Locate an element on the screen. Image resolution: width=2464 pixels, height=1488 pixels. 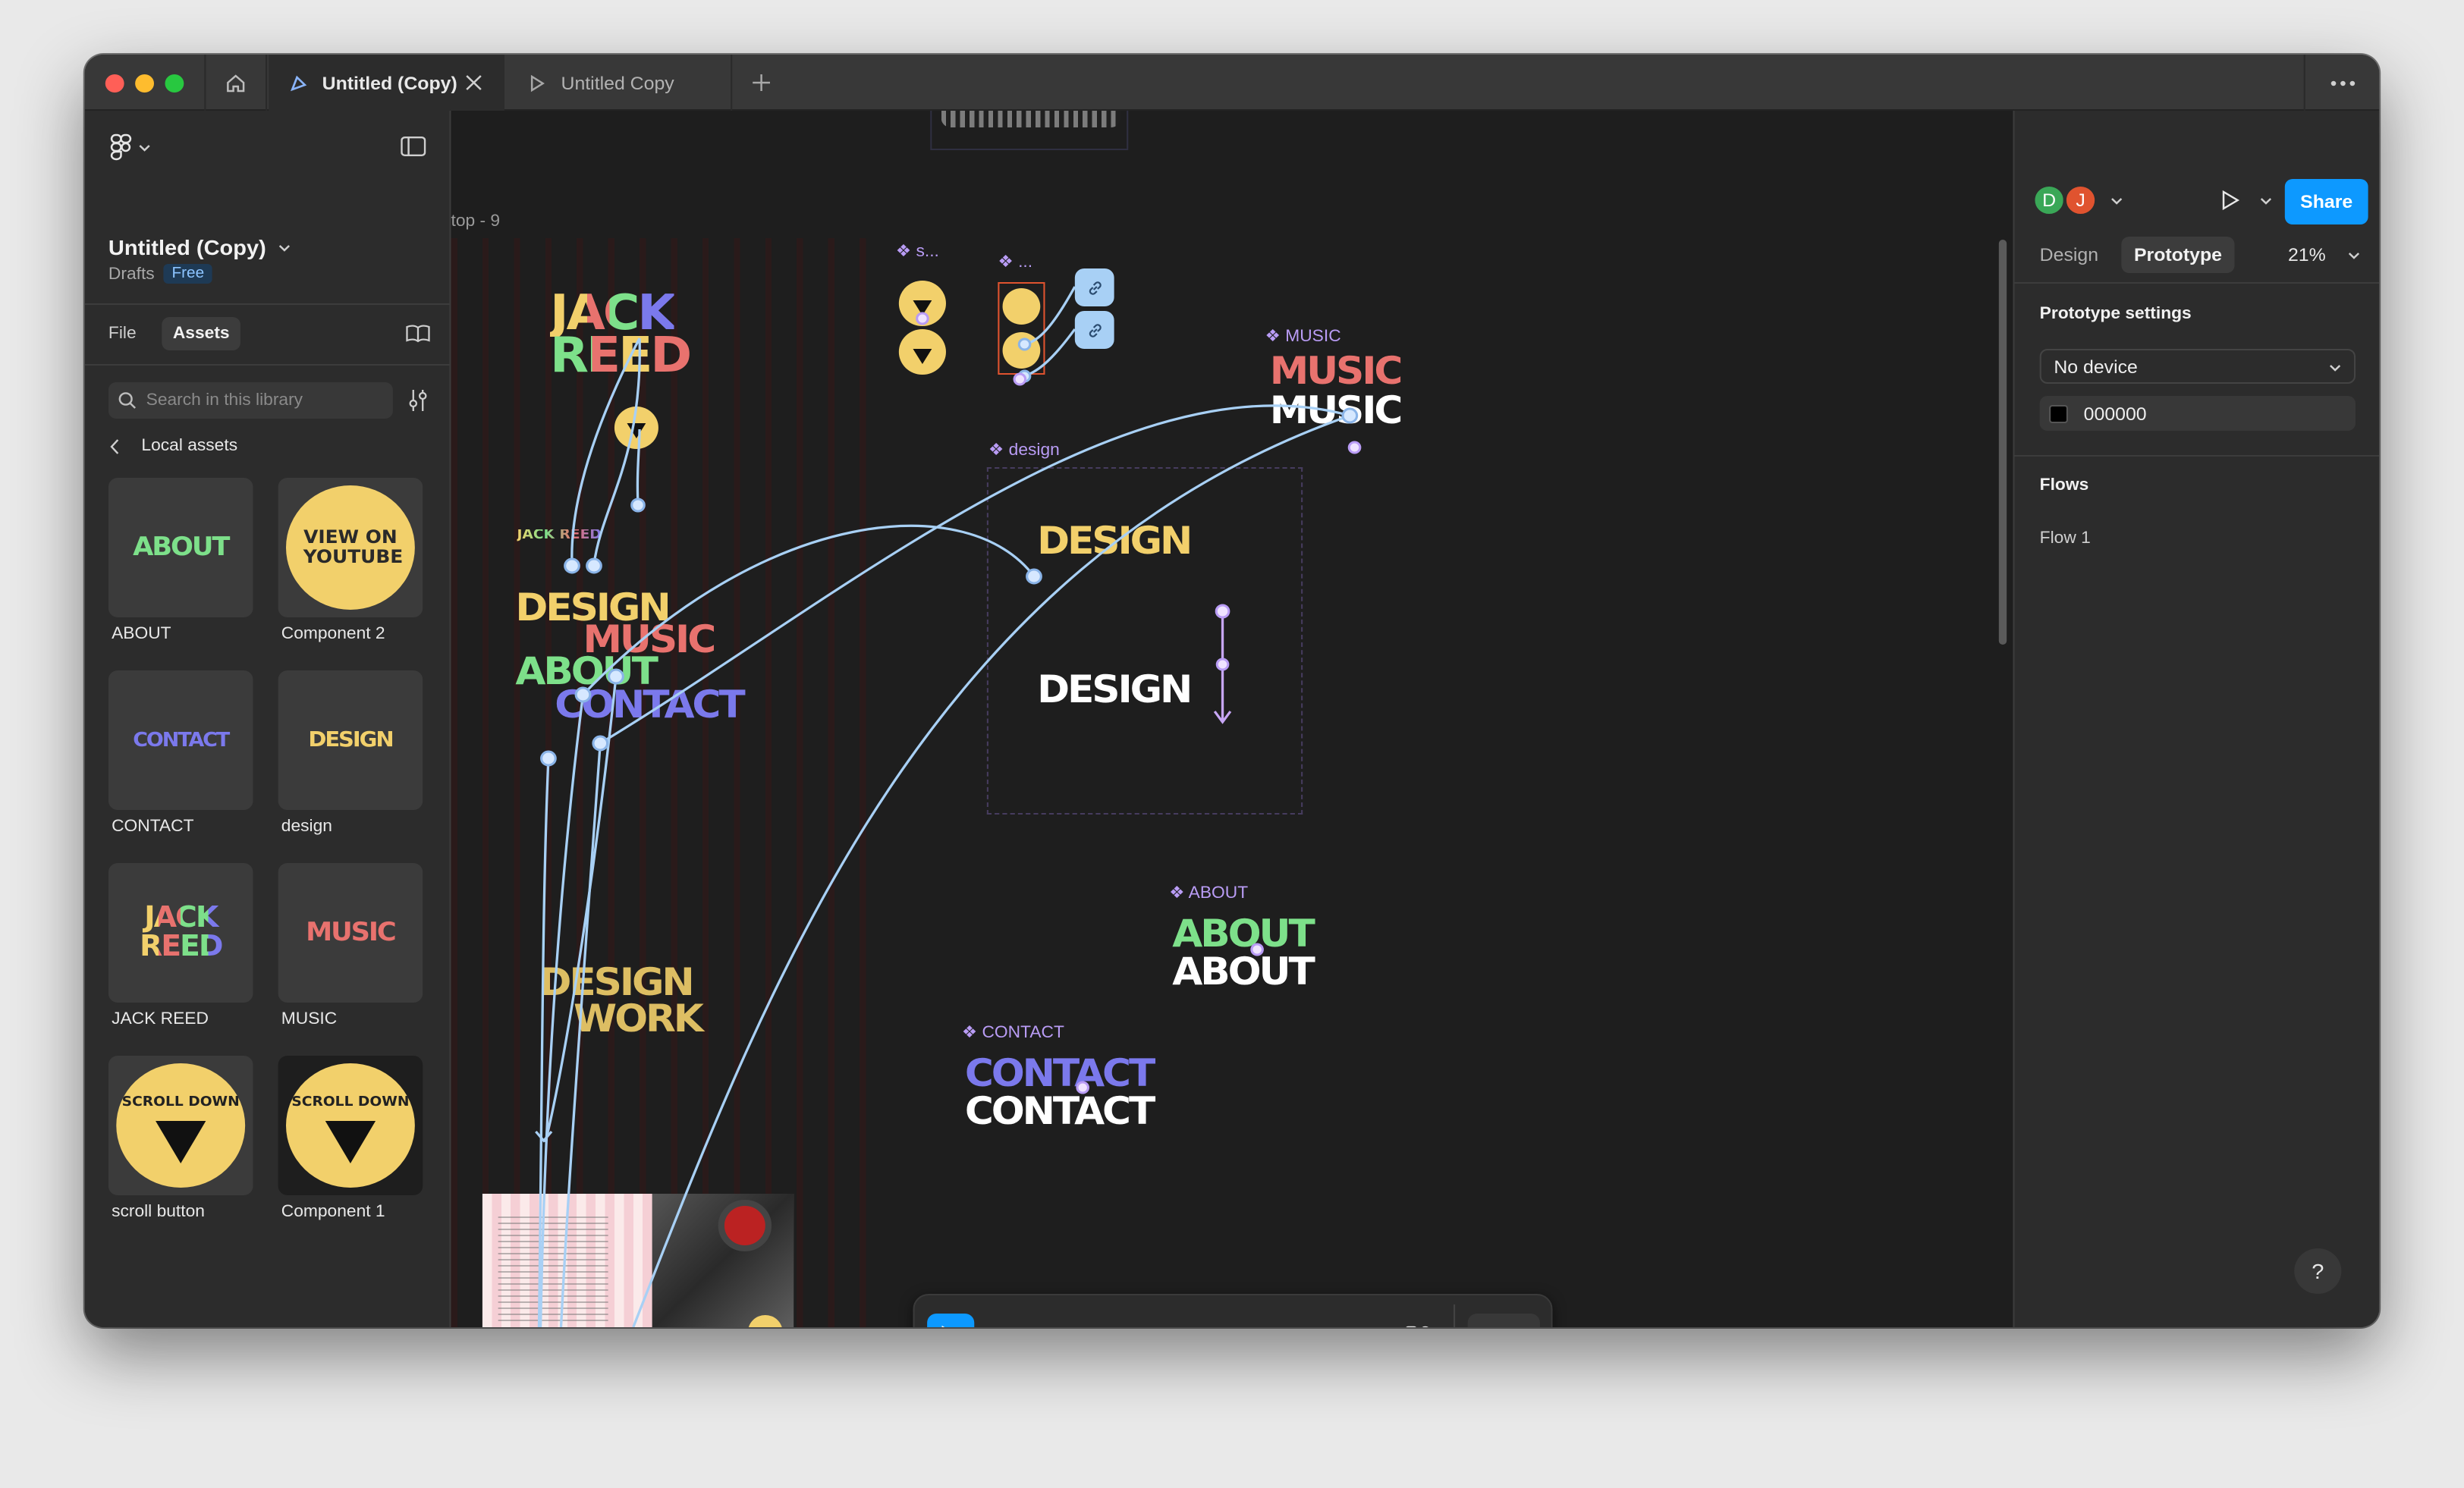
home-icon is located at coordinates (236, 83).